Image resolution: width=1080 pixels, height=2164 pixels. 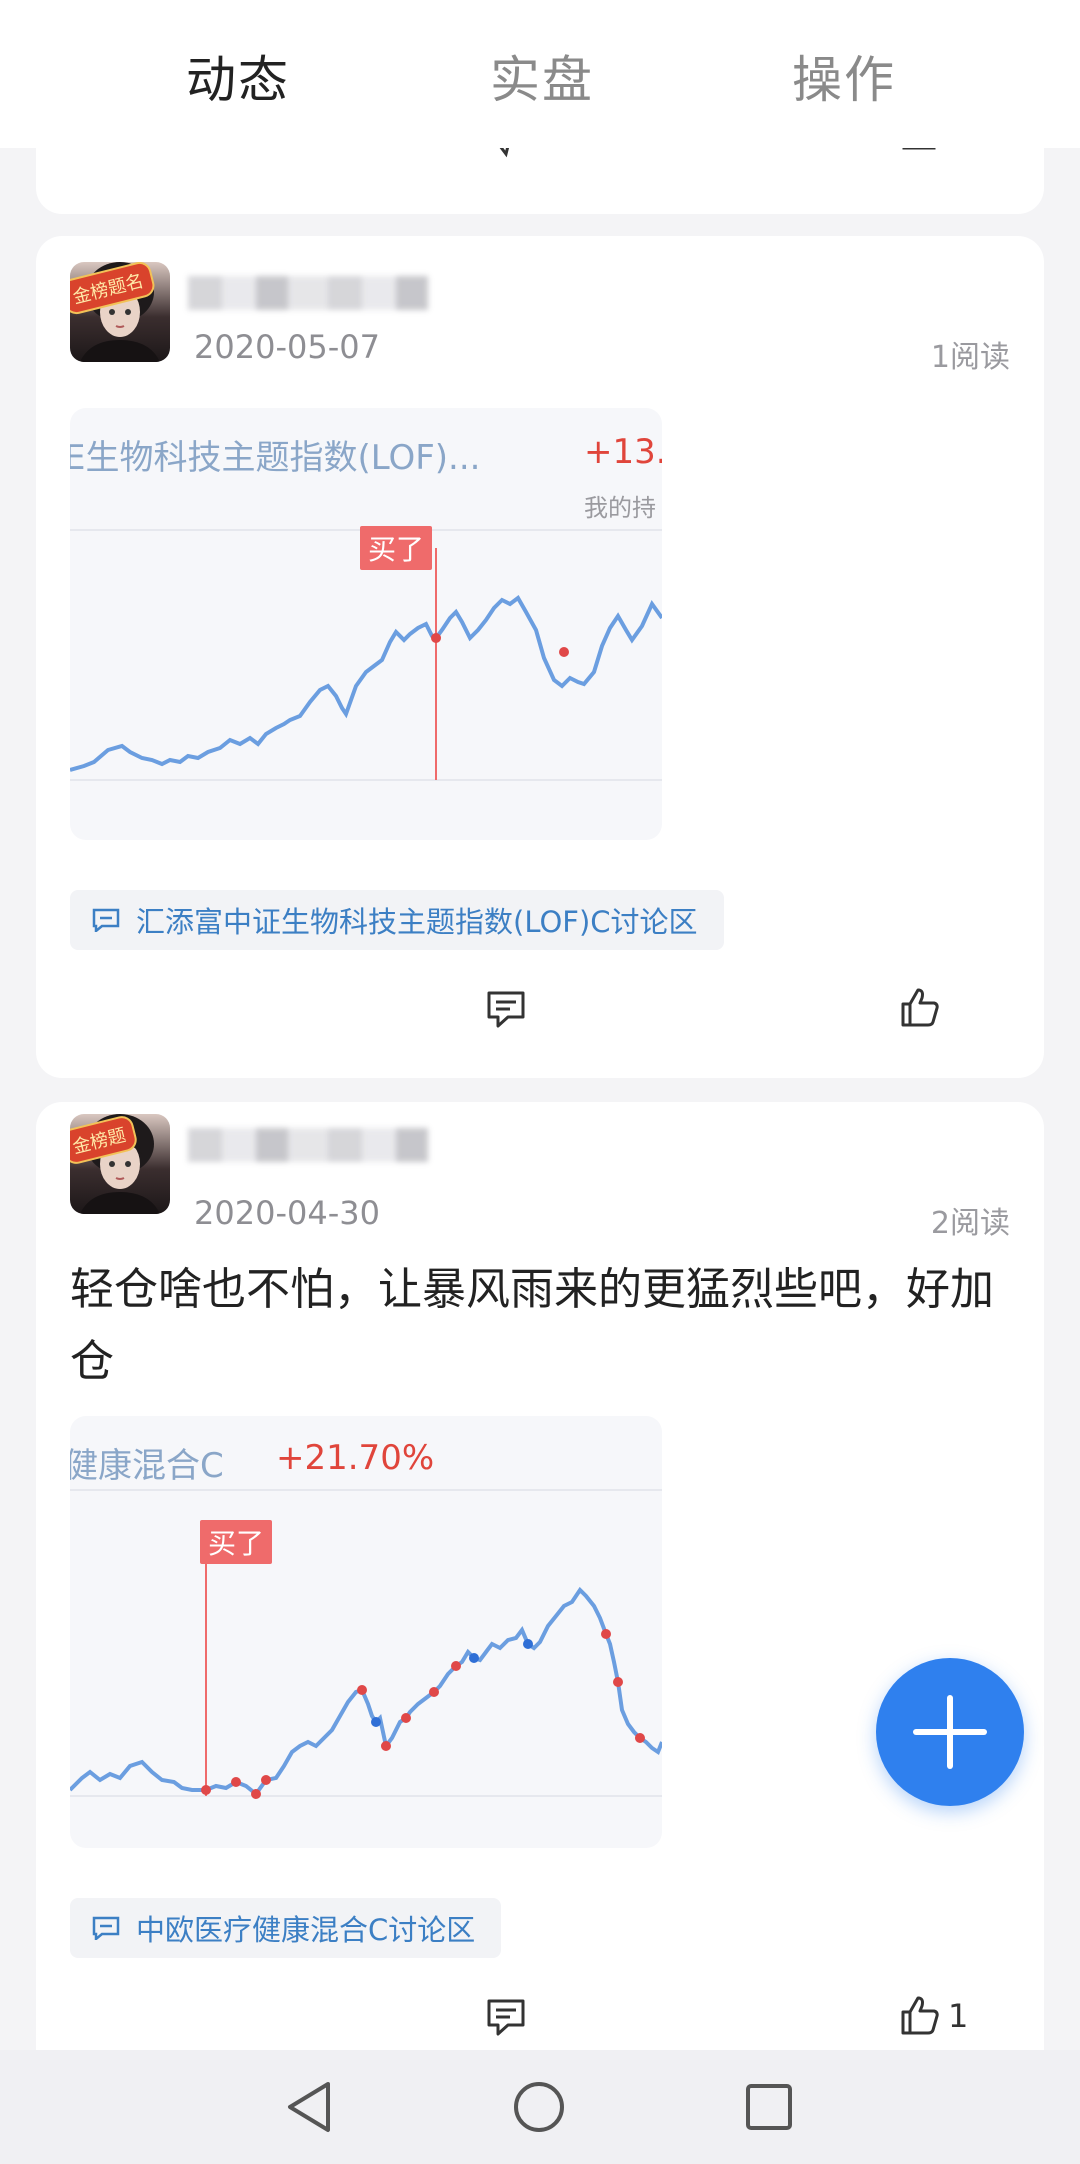 I want to click on system-navigation-bar, so click(x=540, y=2107).